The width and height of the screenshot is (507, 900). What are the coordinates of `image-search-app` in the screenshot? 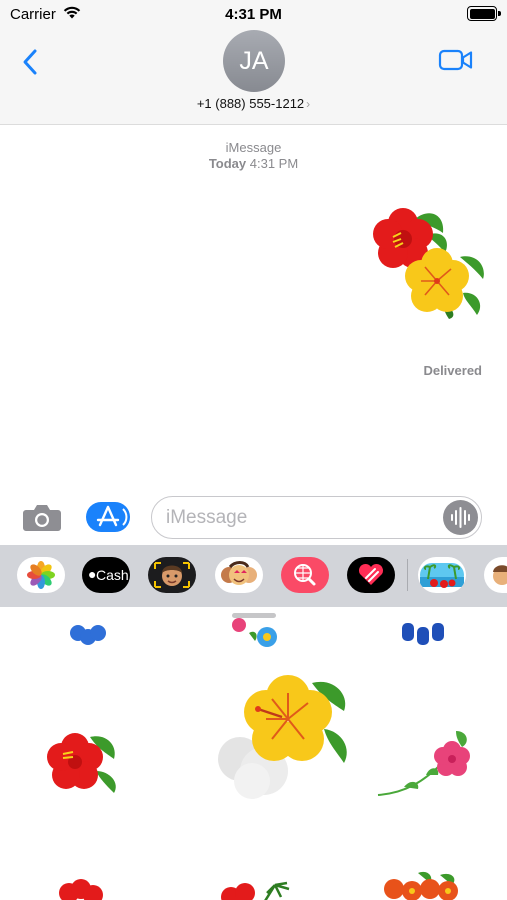 It's located at (305, 575).